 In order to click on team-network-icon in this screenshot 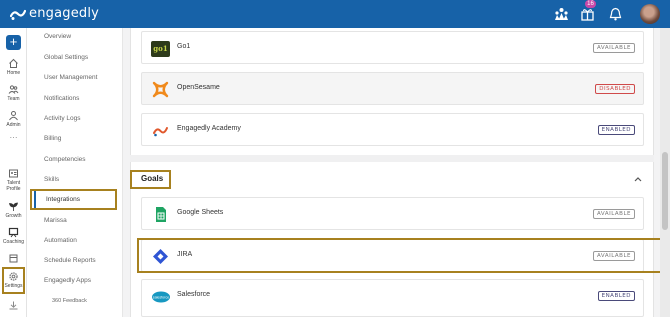, I will do `click(561, 14)`.